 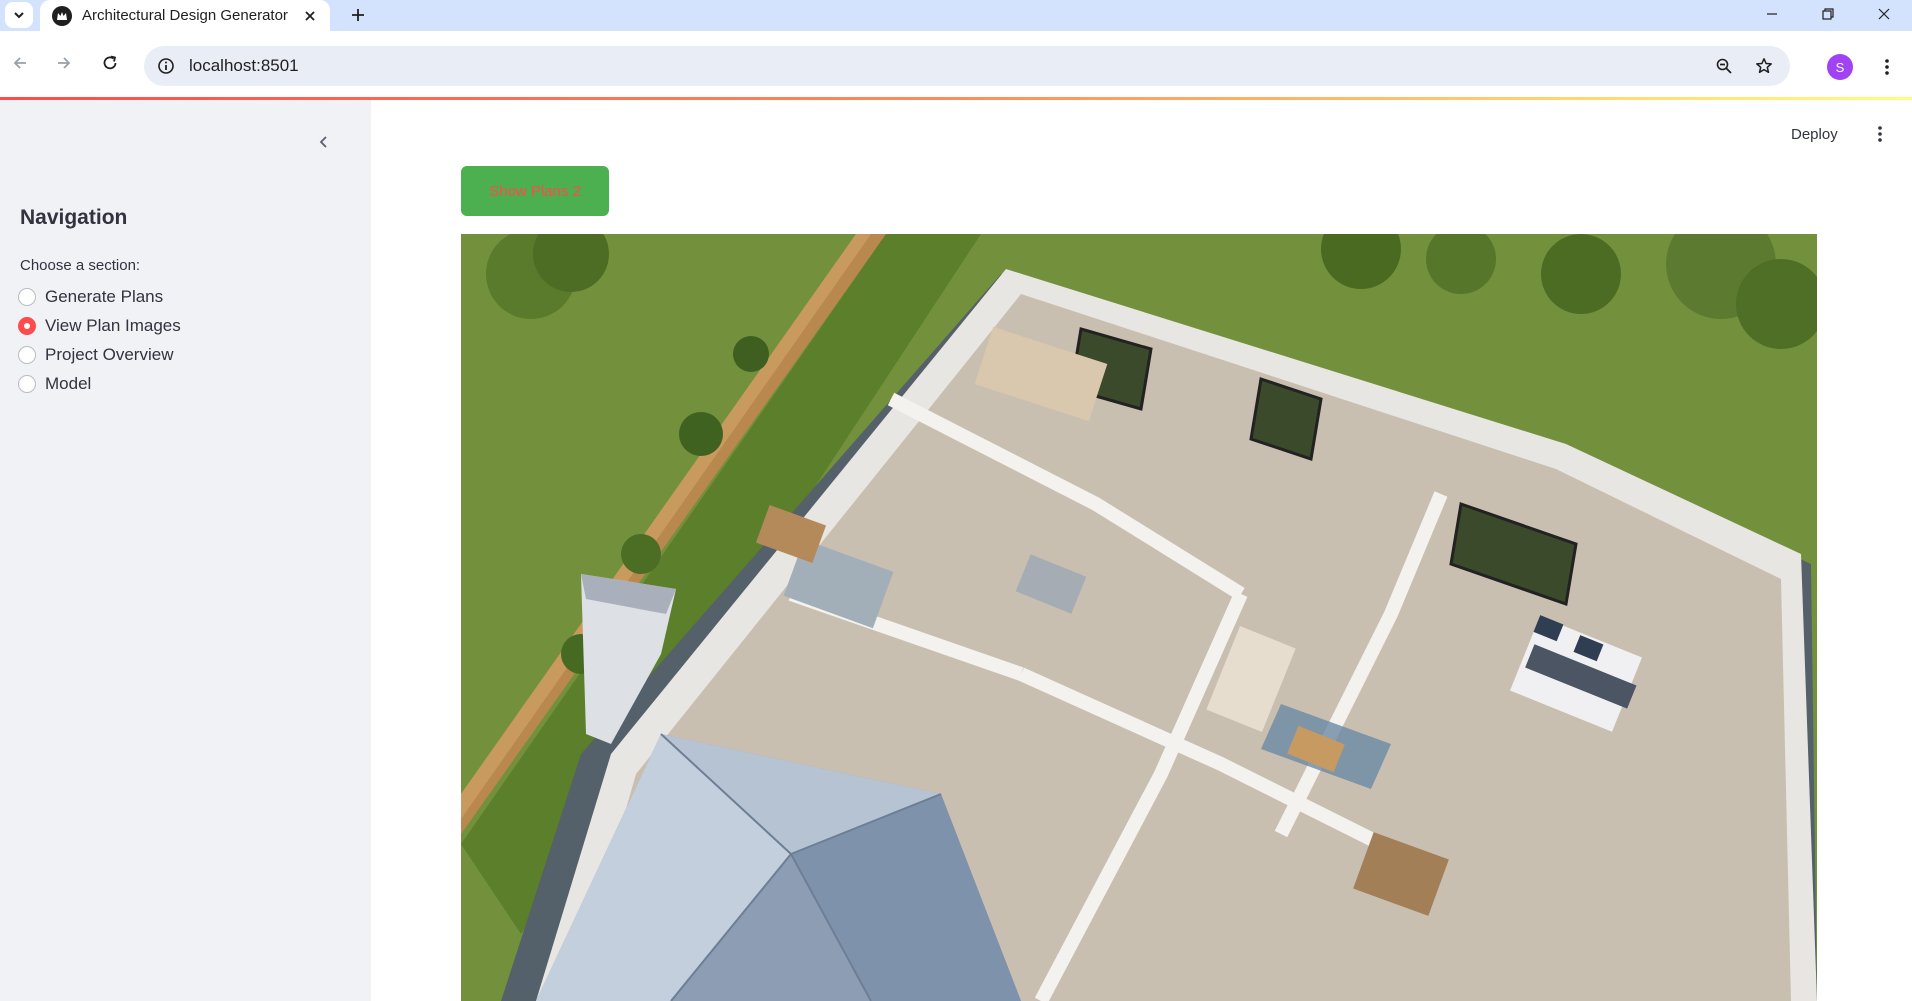 I want to click on radio-option-view-plan-images: View Plan Images, so click(x=99, y=326).